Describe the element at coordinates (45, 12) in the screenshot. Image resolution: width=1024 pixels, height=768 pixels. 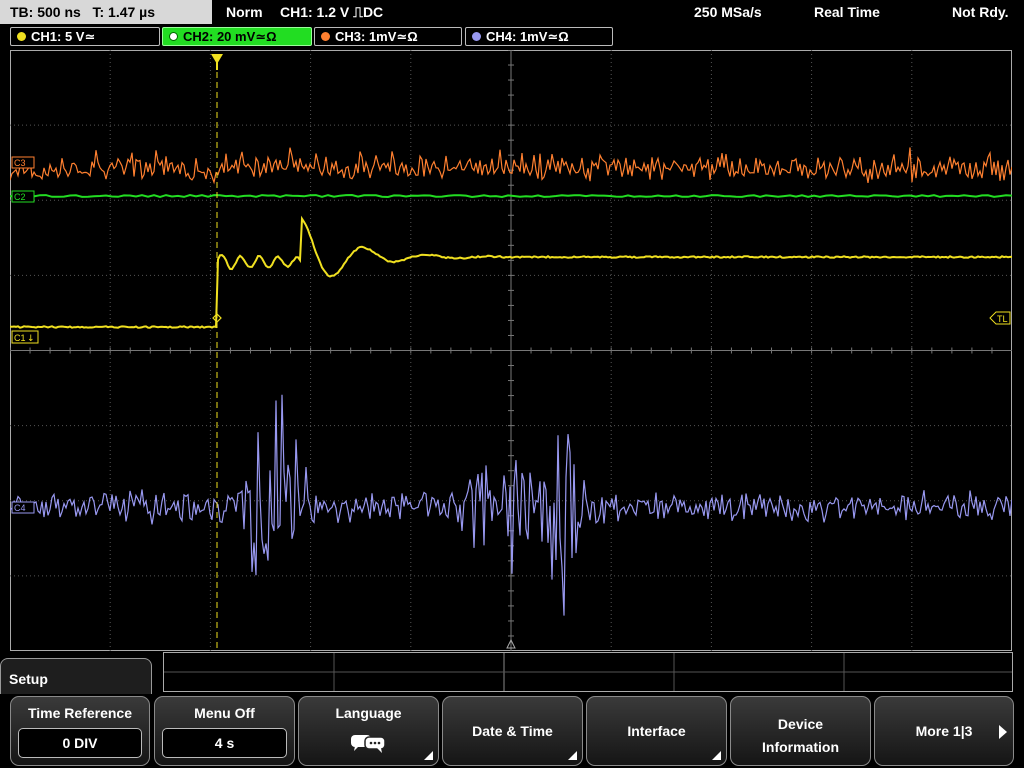
I see `timebase-value: TB: 500 ns` at that location.